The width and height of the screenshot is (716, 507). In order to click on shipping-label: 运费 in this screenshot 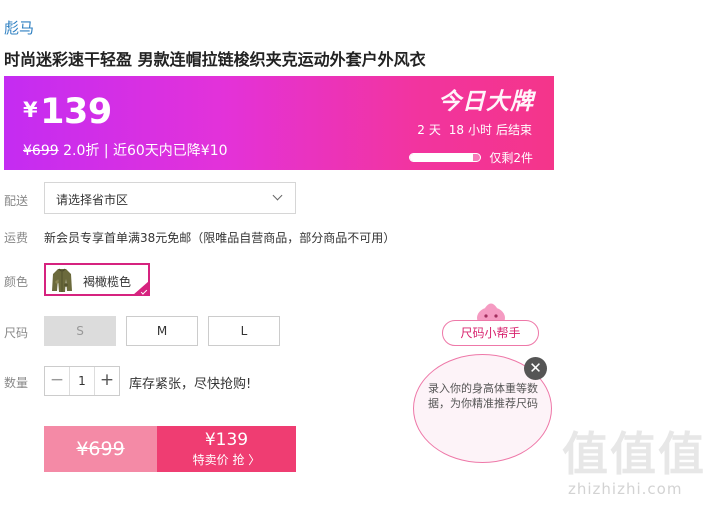, I will do `click(16, 238)`.